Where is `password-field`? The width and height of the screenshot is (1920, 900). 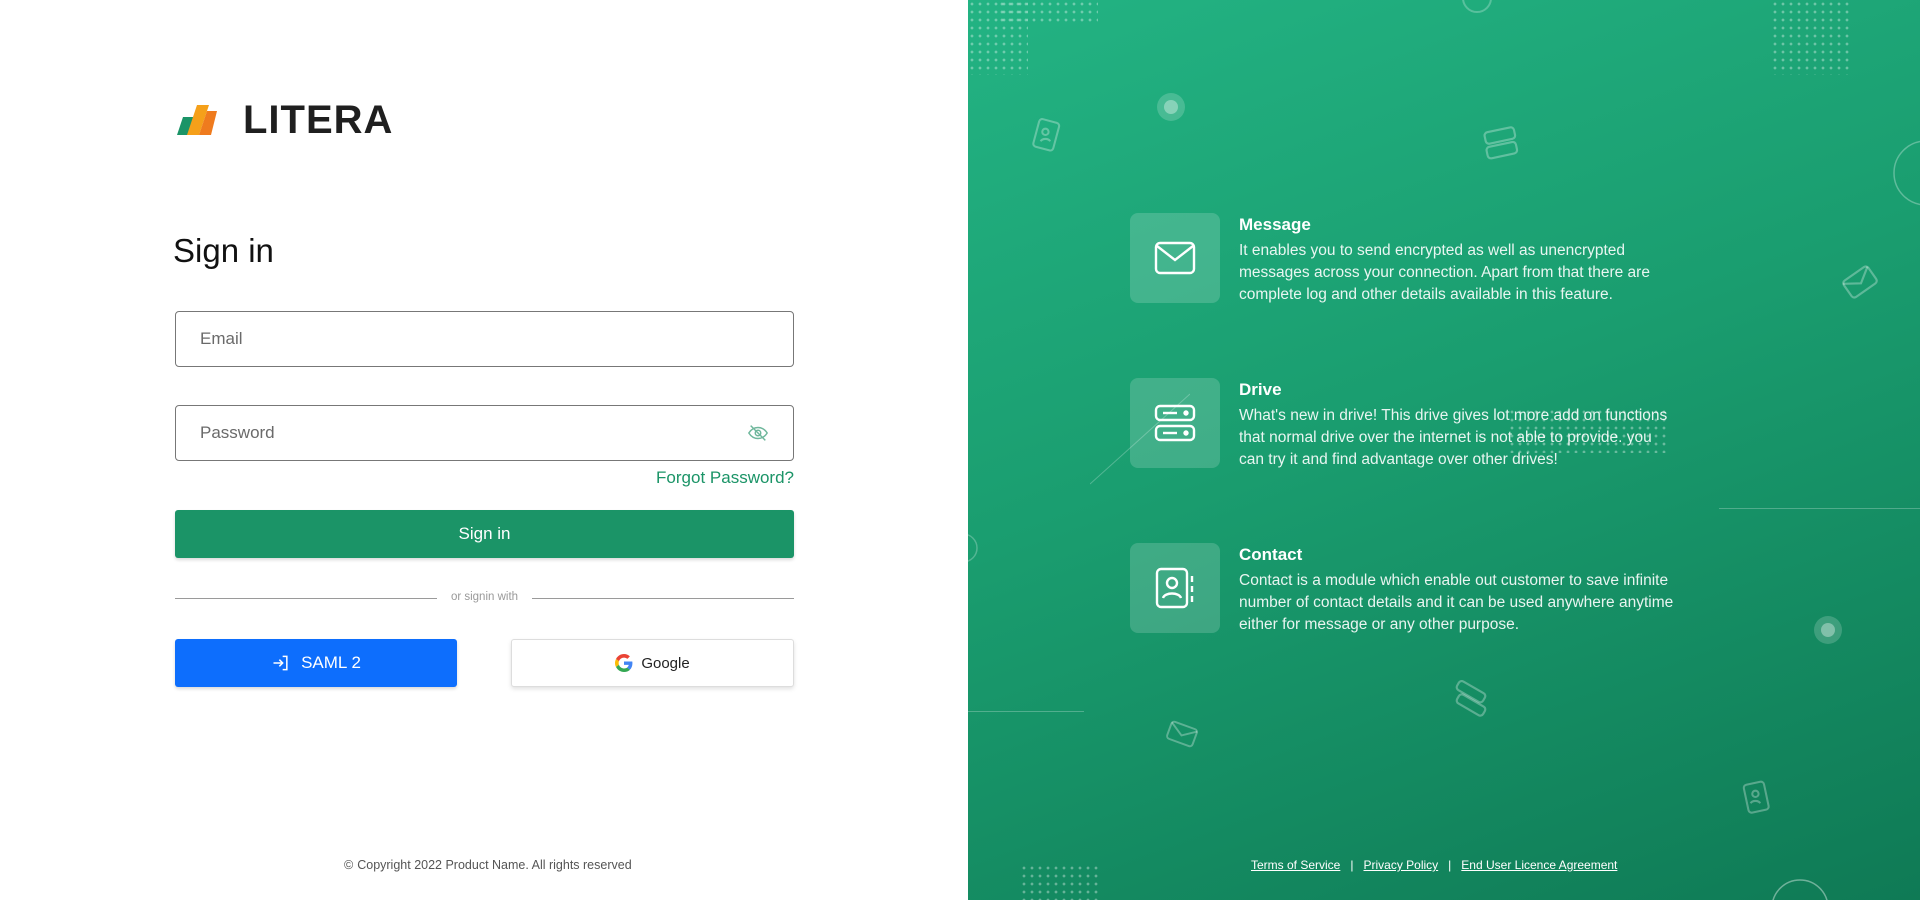
password-field is located at coordinates (484, 433).